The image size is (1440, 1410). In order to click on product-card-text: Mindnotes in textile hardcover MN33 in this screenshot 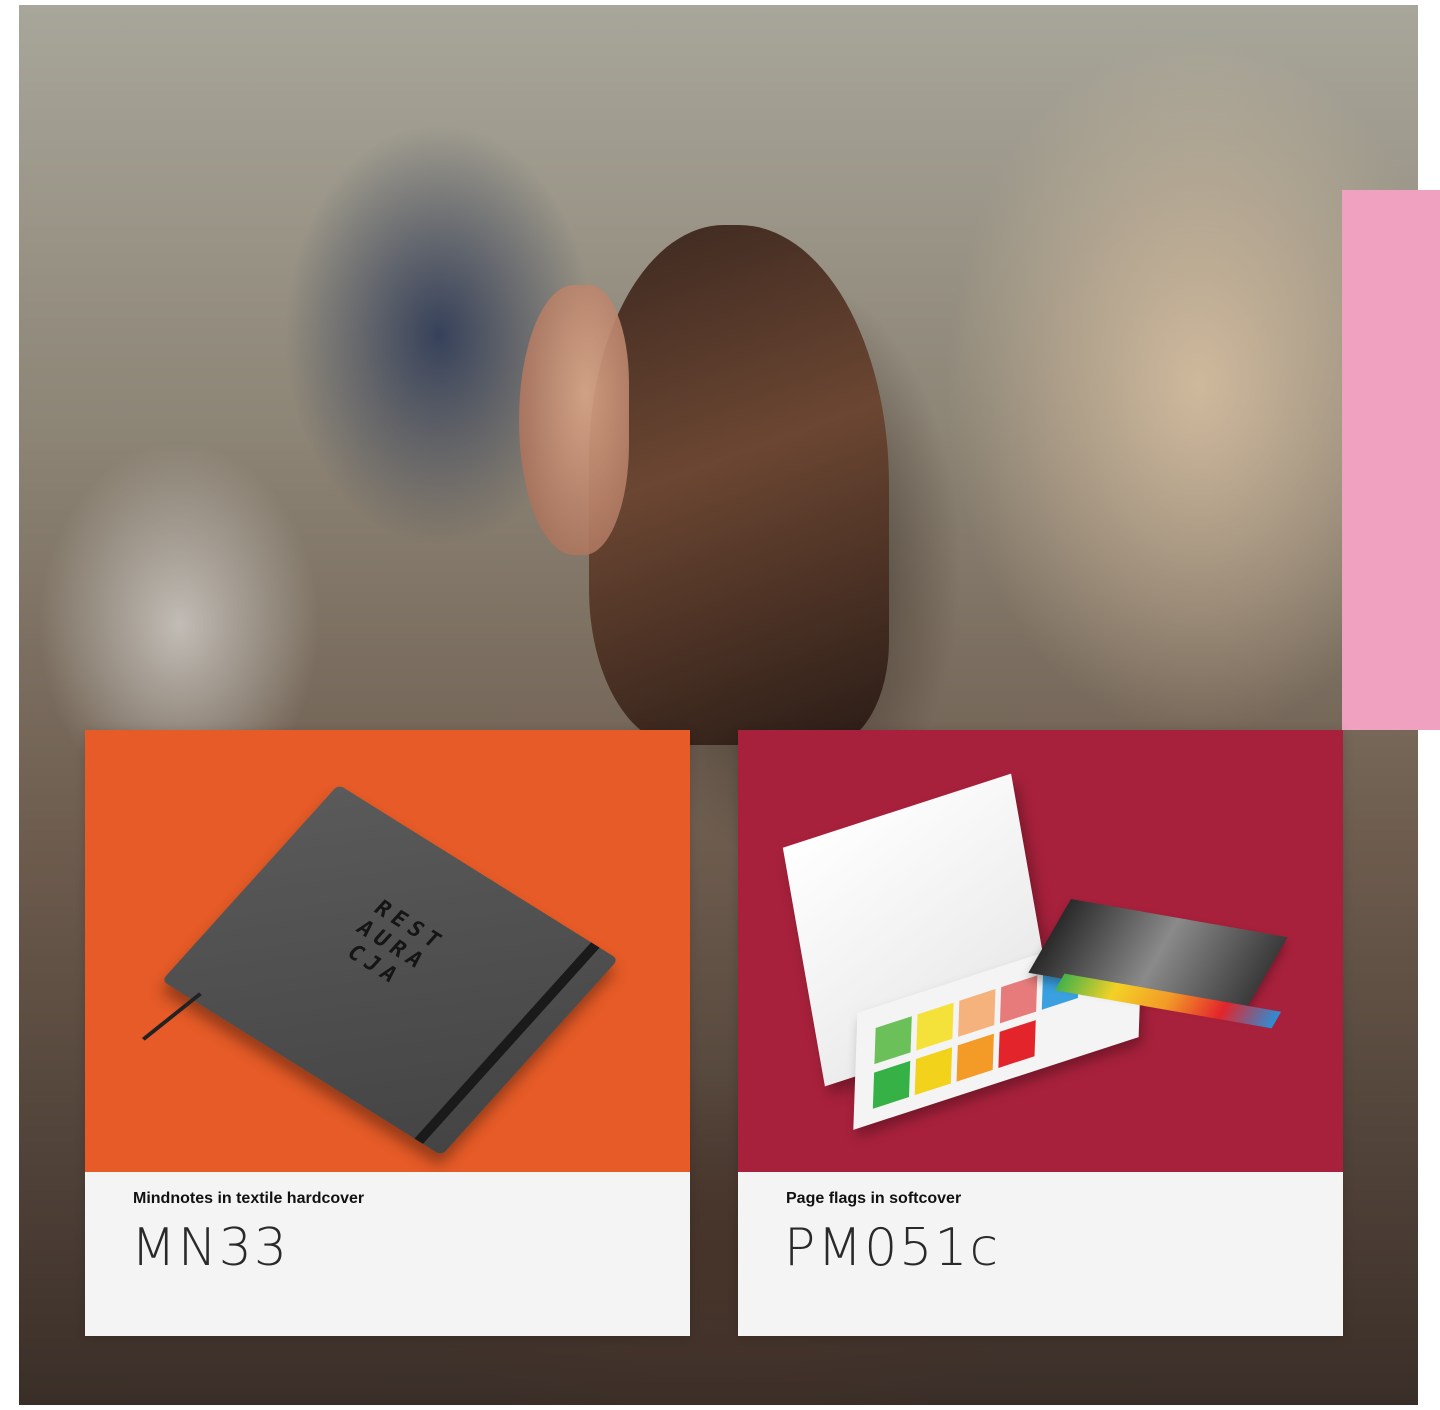, I will do `click(387, 1254)`.